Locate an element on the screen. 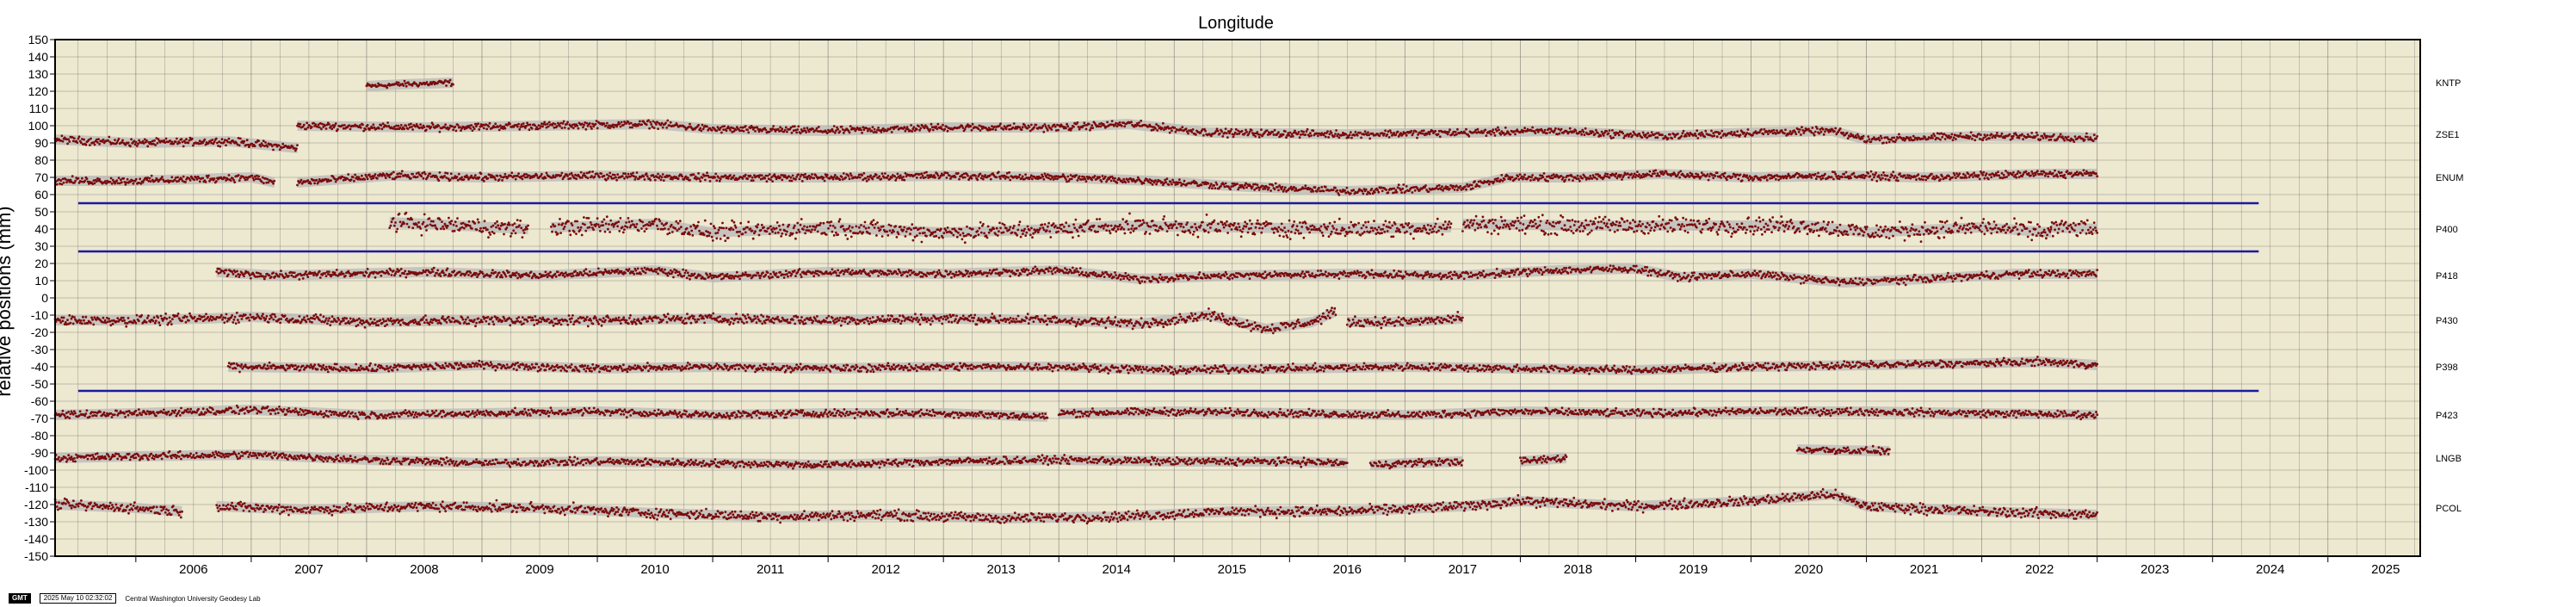  y-tick-label: 40 is located at coordinates (41, 229).